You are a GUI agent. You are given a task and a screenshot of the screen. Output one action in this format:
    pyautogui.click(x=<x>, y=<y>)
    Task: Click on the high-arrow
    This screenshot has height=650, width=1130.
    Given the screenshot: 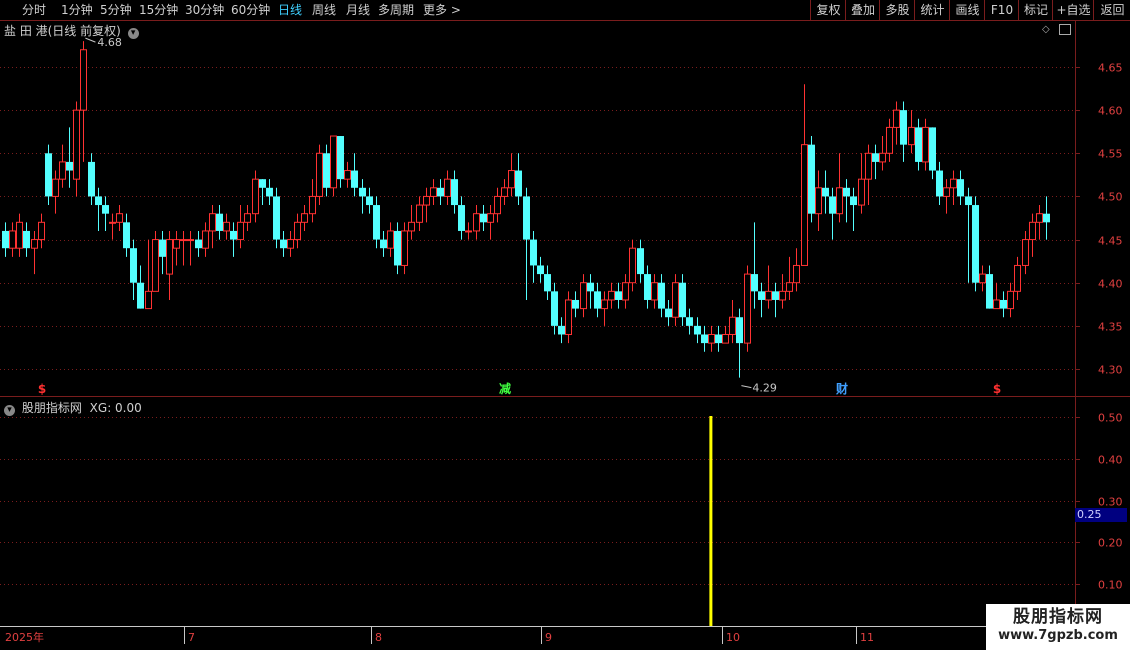 What is the action you would take?
    pyautogui.click(x=90, y=40)
    